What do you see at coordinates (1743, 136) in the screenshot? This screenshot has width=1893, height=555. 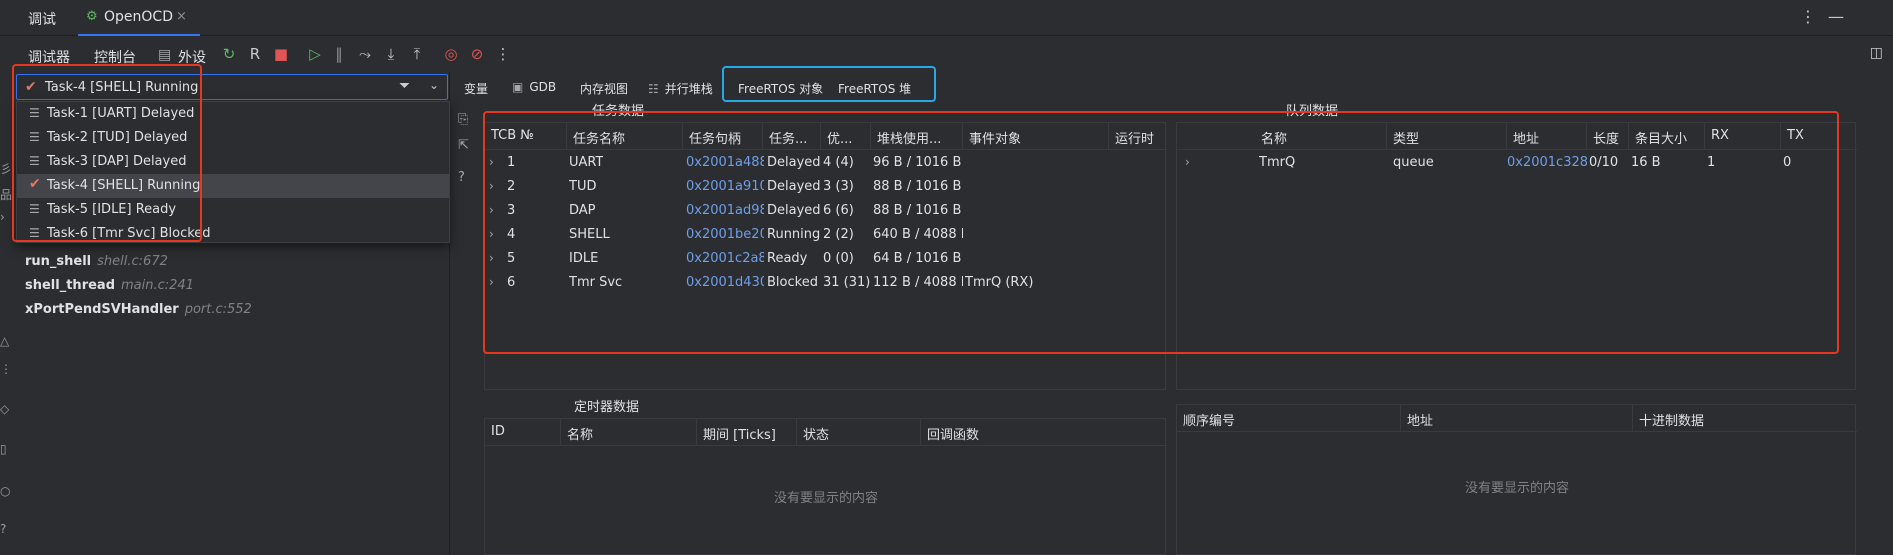 I see `col-header: RX` at bounding box center [1743, 136].